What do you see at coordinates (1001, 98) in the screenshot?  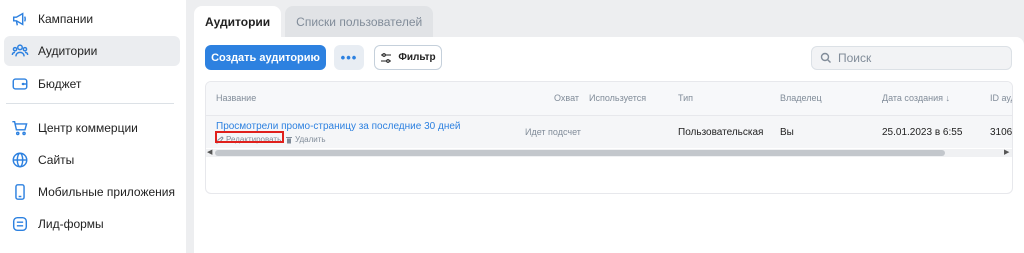 I see `header-id: ID ауд` at bounding box center [1001, 98].